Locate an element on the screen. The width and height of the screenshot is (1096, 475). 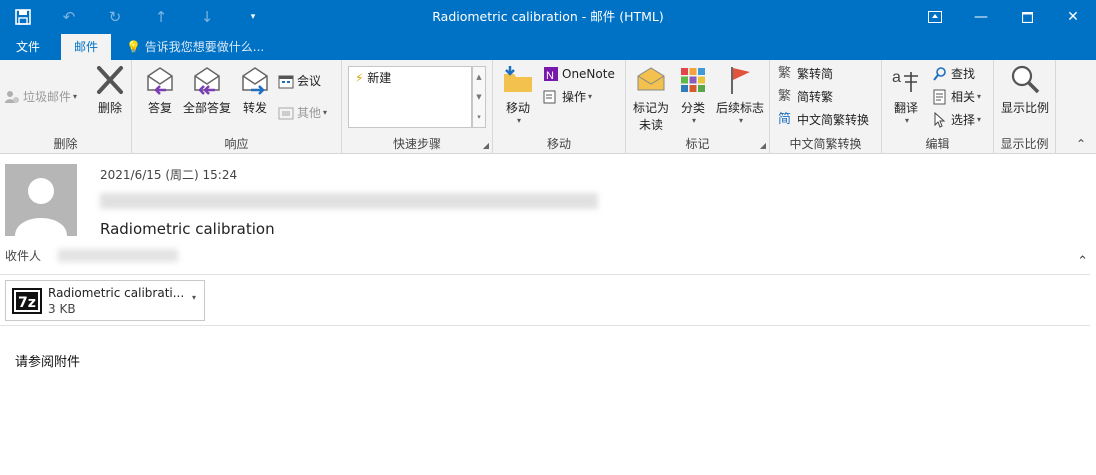
next-item-button: ↓ is located at coordinates (207, 17).